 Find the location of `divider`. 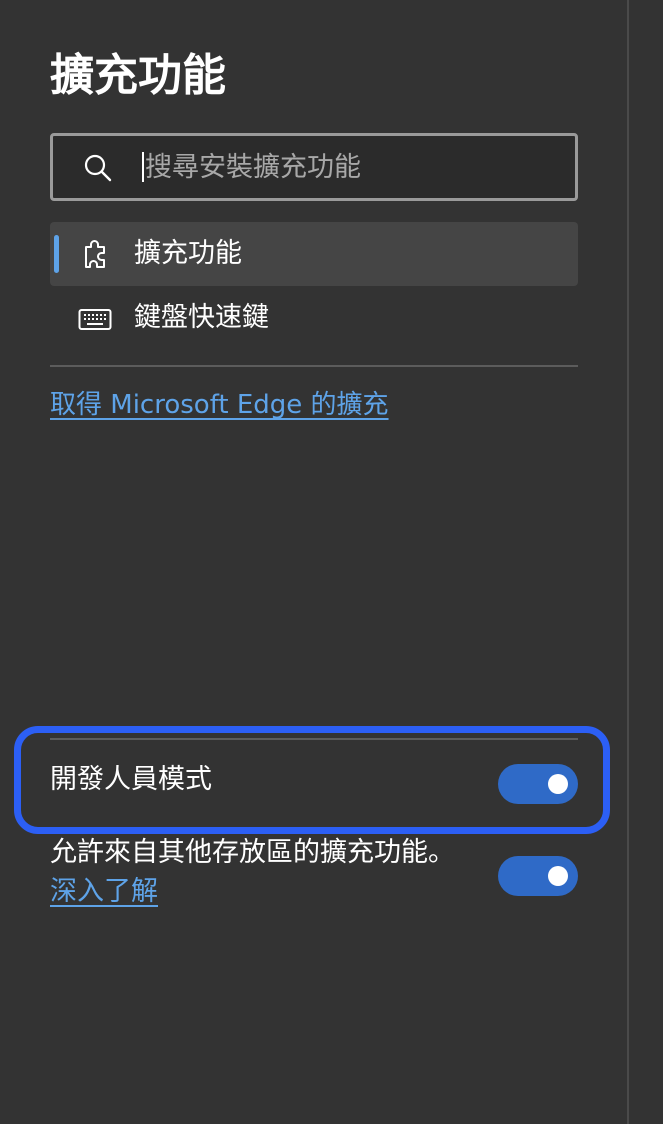

divider is located at coordinates (314, 366).